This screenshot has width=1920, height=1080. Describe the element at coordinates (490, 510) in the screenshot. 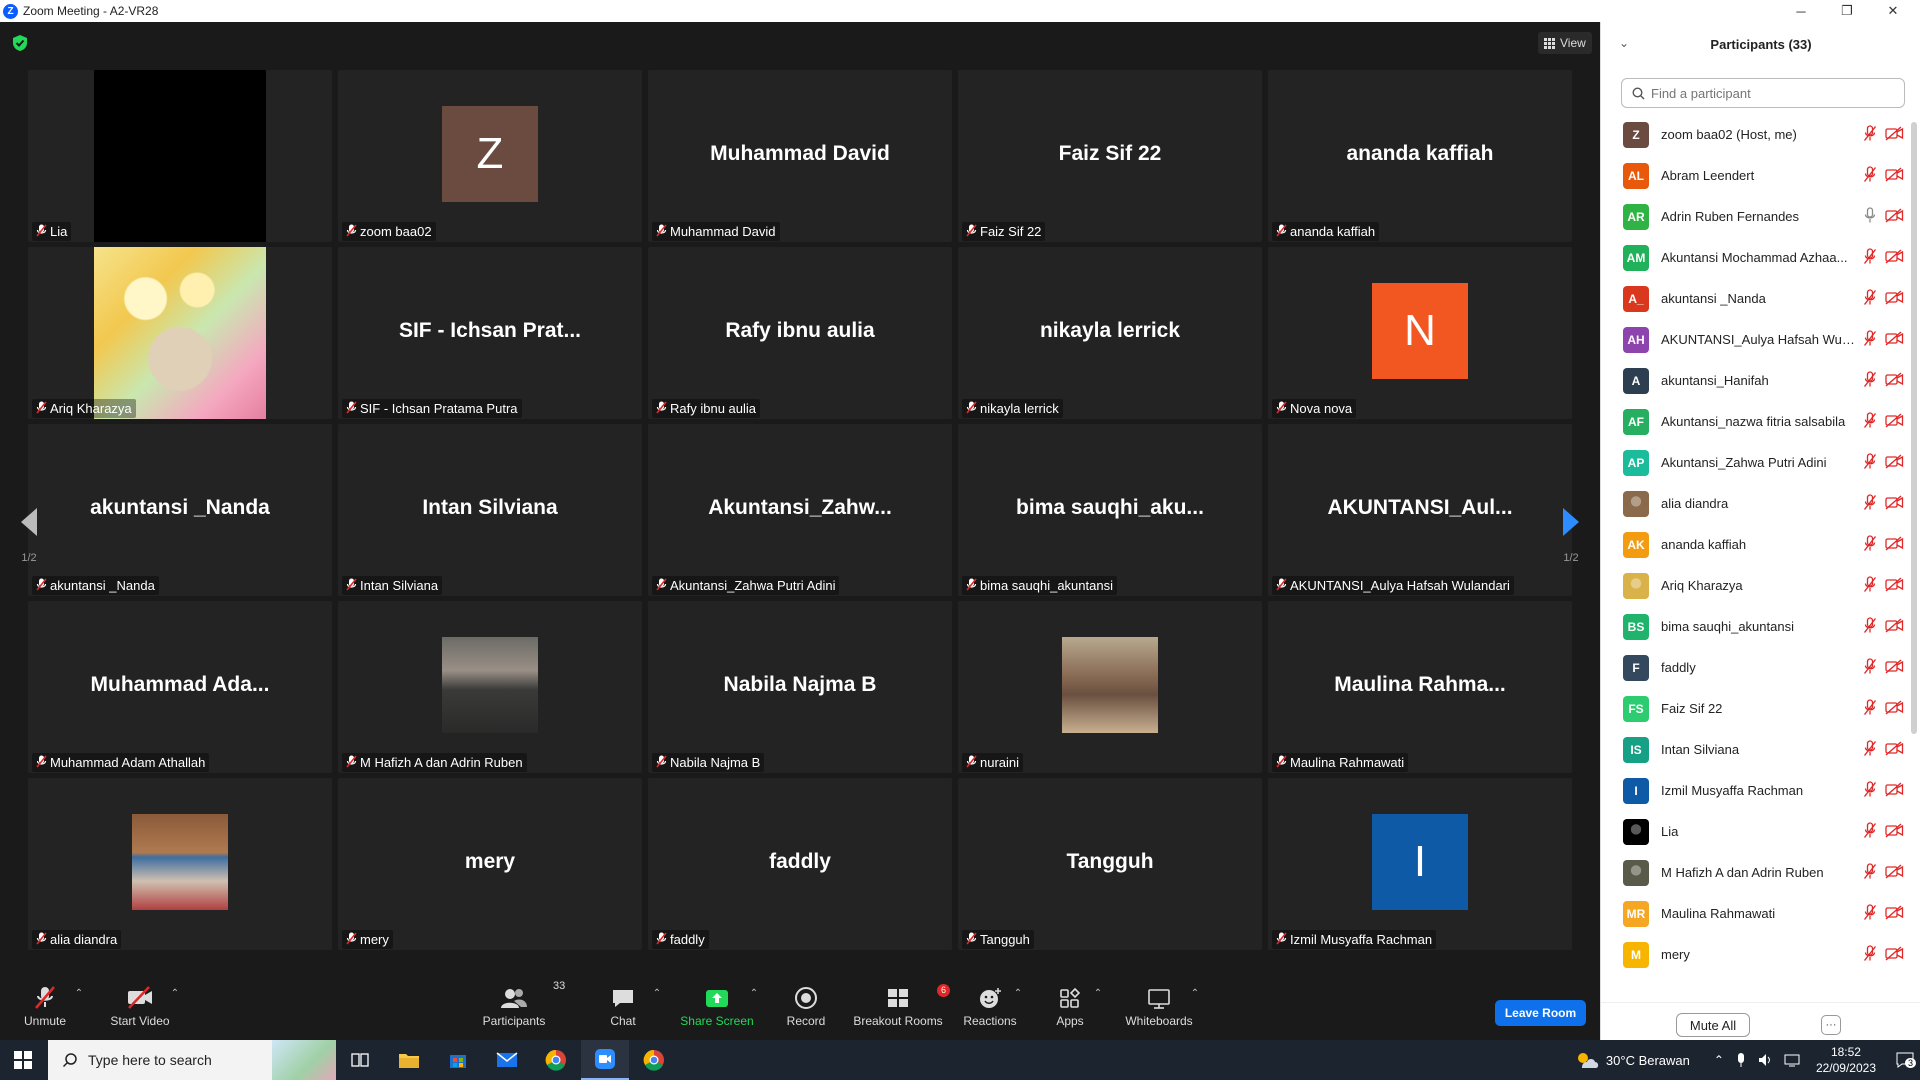

I see `video-tile: Intan Silviana Intan Silviana` at that location.